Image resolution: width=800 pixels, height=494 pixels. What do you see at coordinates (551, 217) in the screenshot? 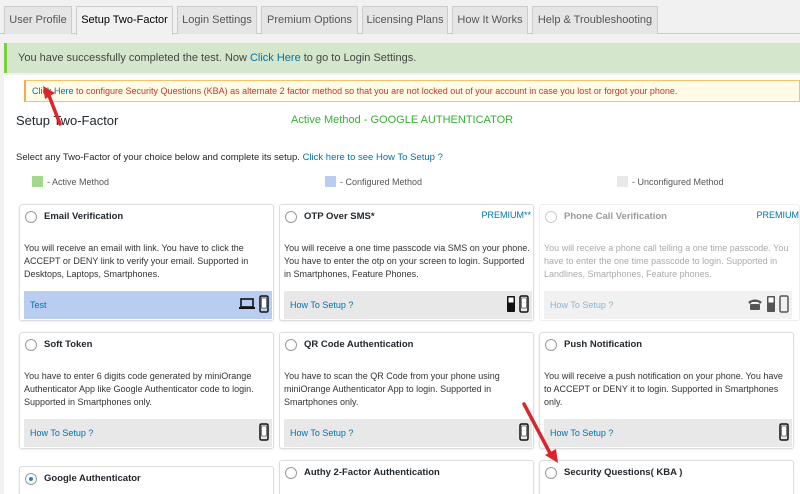
I see `radio-phone-call-verification` at bounding box center [551, 217].